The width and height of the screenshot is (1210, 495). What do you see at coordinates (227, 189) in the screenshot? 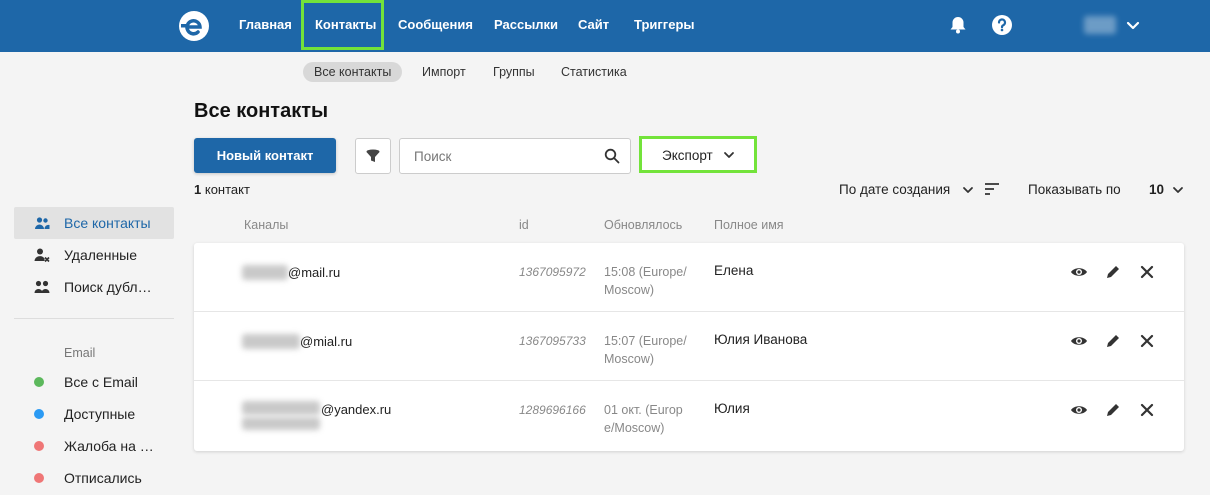
I see `contacts-count-label: контакт` at bounding box center [227, 189].